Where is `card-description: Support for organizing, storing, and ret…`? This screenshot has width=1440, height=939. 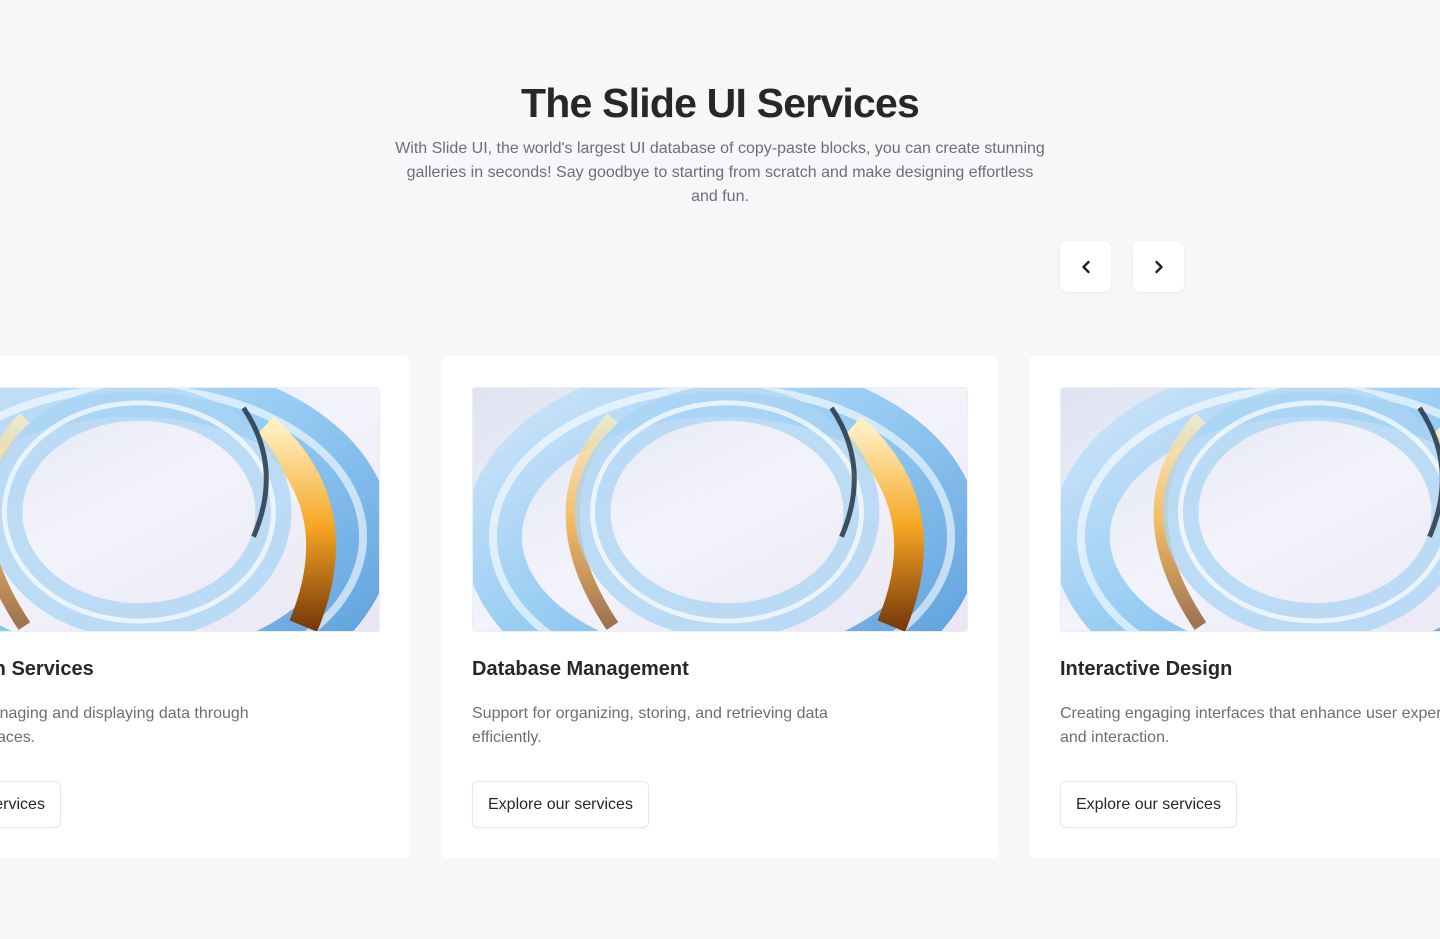
card-description: Support for organizing, storing, and ret… is located at coordinates (650, 725).